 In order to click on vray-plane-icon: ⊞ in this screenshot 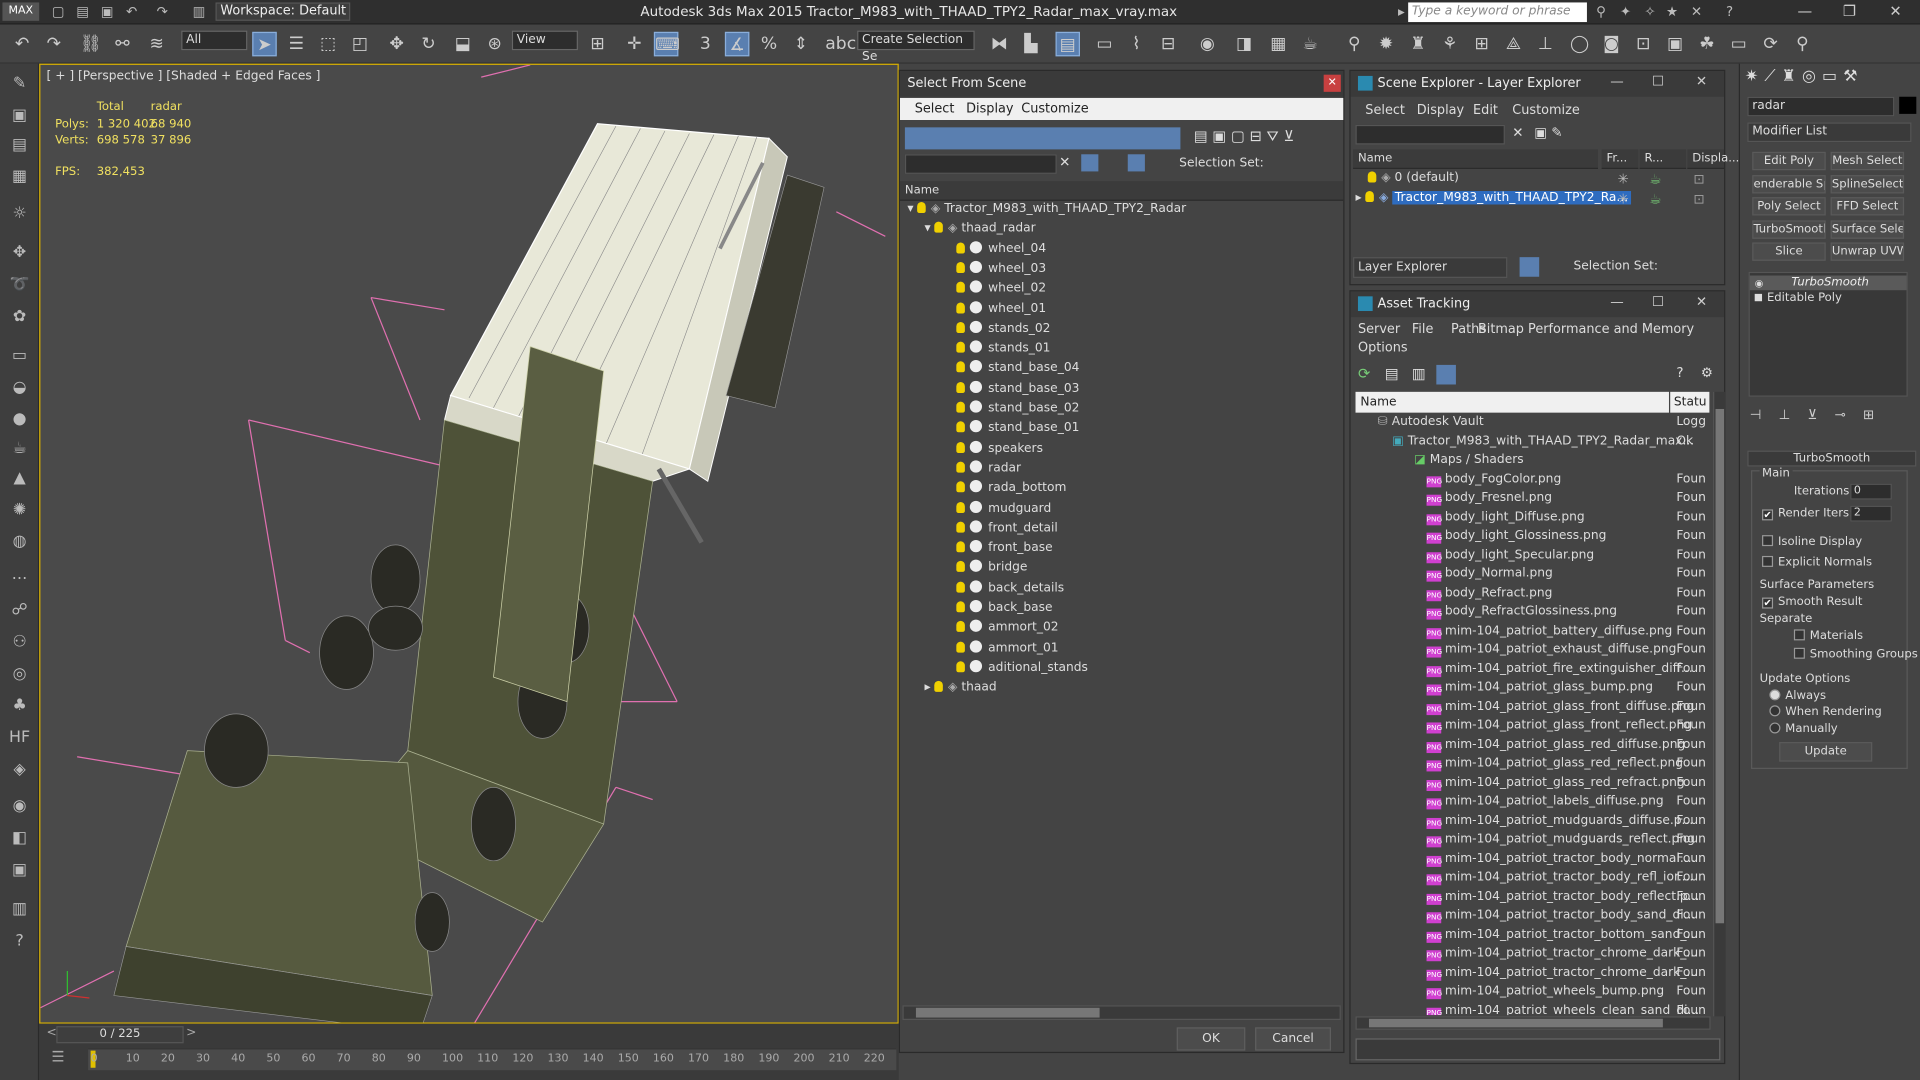, I will do `click(1481, 44)`.